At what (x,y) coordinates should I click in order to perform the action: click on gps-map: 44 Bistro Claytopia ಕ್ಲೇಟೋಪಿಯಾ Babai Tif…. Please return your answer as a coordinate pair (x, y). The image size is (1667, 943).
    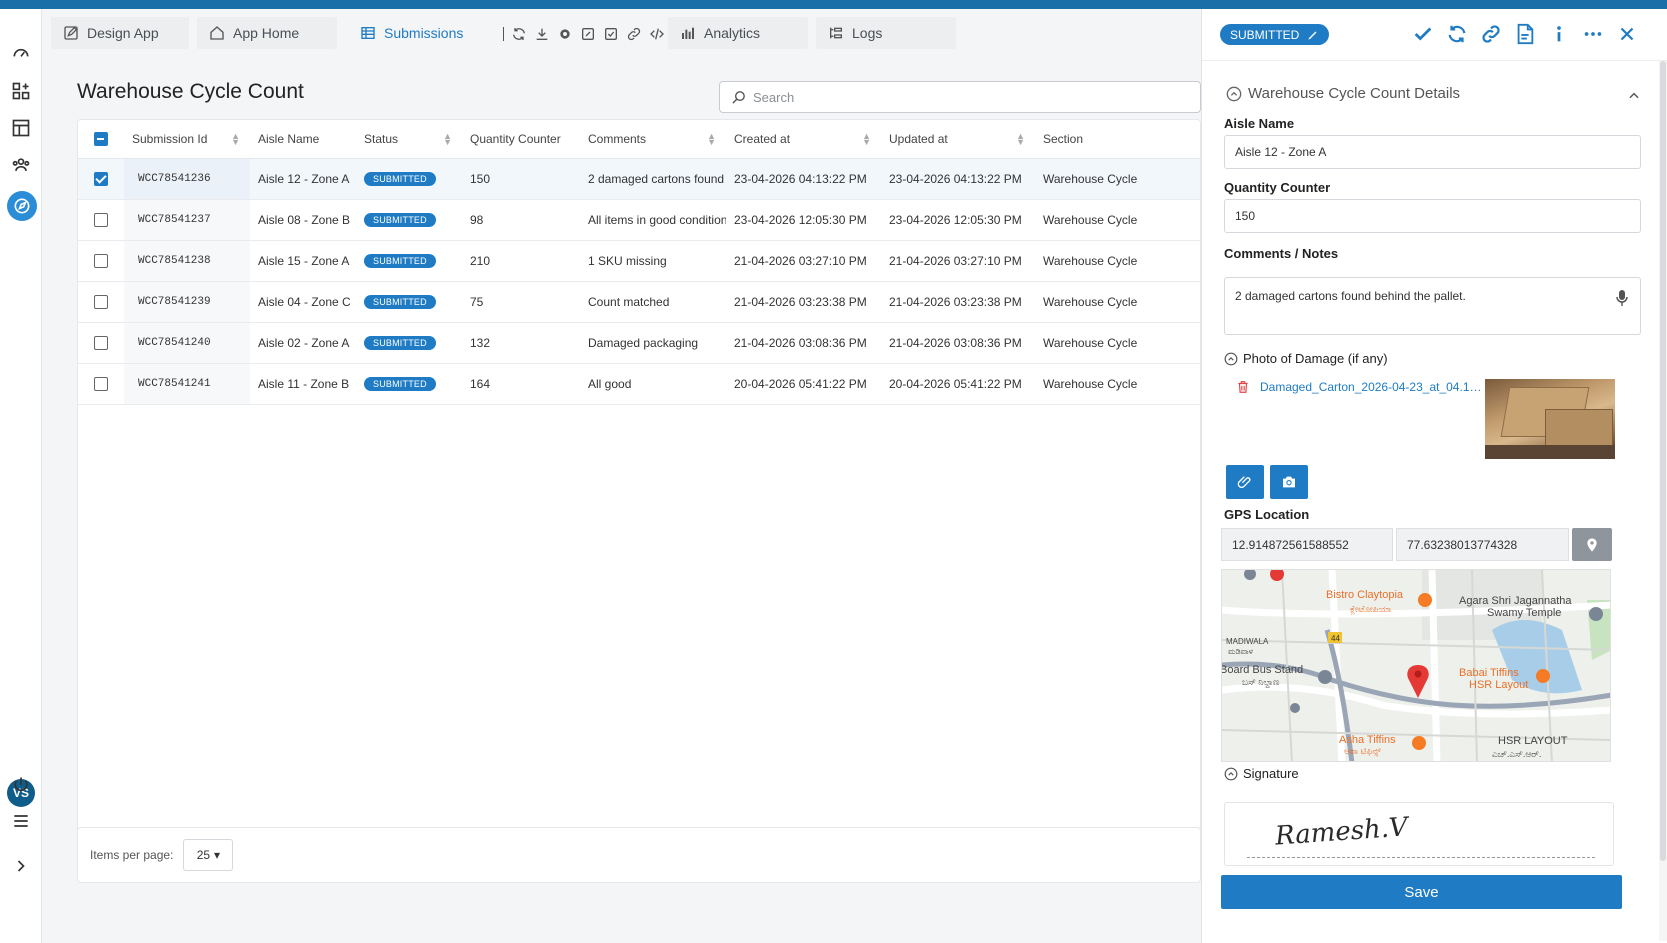
    Looking at the image, I should click on (1416, 665).